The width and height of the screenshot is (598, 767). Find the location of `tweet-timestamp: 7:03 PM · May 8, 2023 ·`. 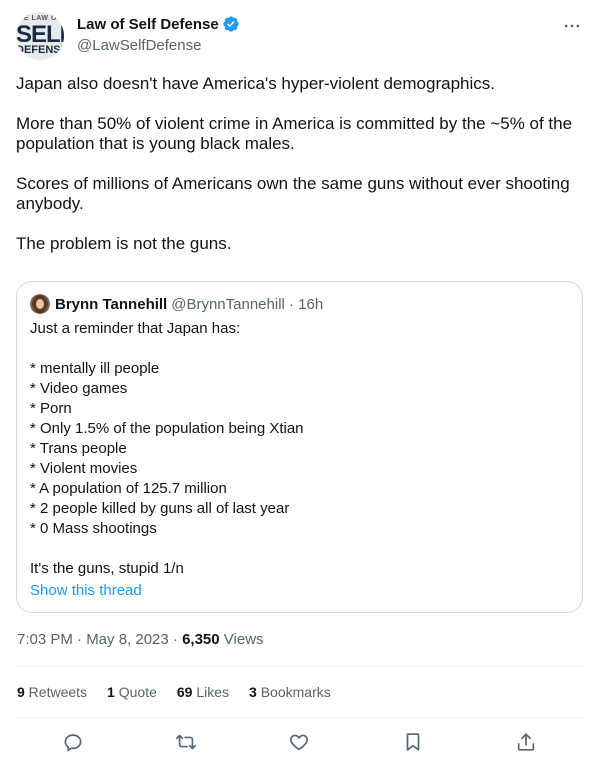

tweet-timestamp: 7:03 PM · May 8, 2023 · is located at coordinates (99, 639).